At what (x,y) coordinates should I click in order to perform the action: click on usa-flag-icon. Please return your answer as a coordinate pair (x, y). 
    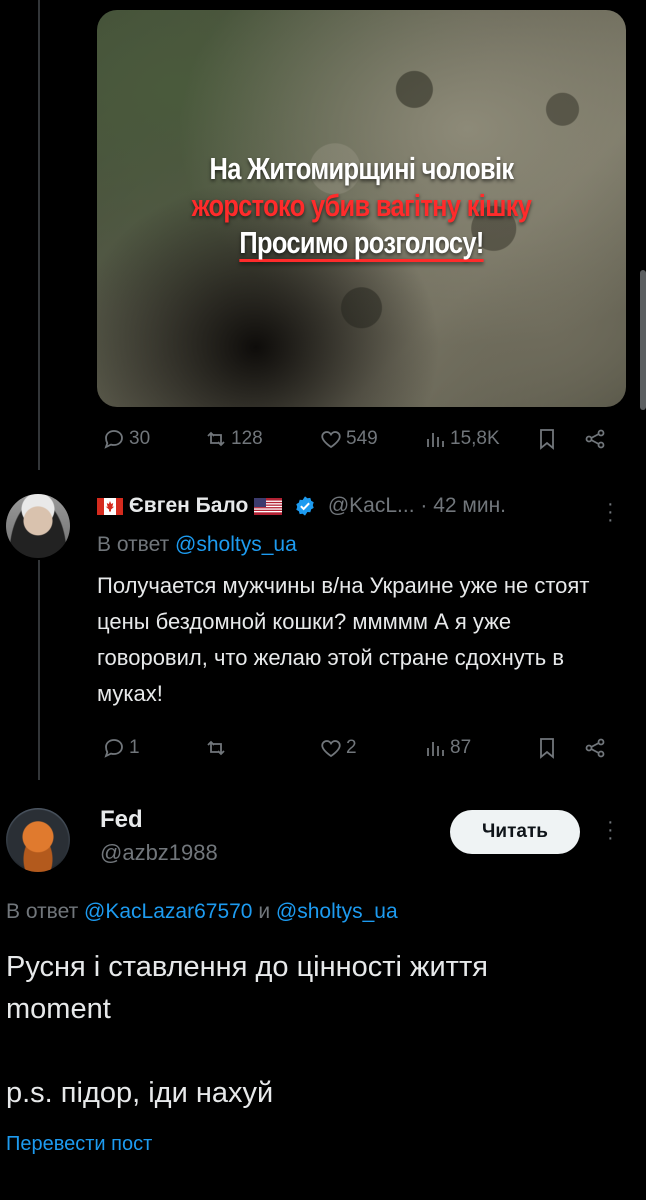
    Looking at the image, I should click on (268, 506).